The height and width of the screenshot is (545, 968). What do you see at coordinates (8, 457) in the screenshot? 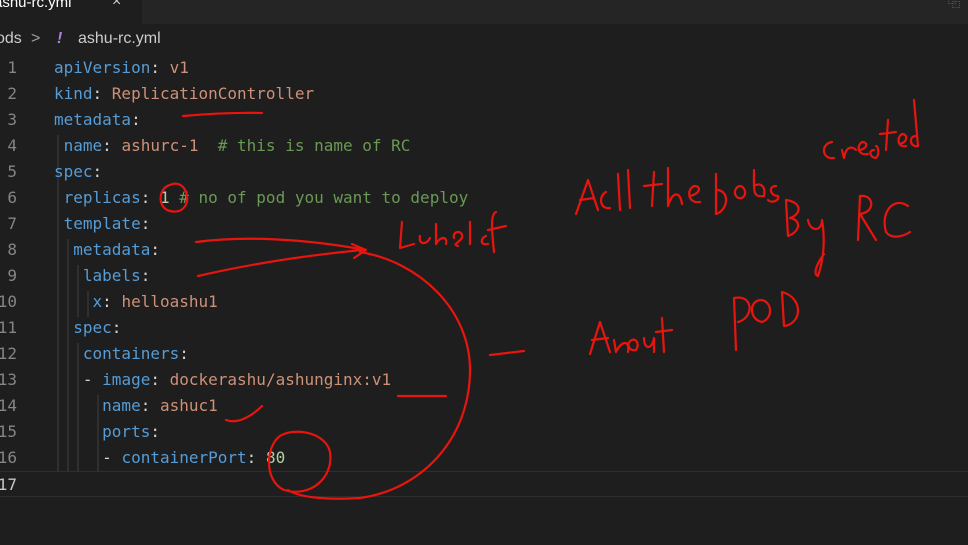
I see `line-number: 16` at bounding box center [8, 457].